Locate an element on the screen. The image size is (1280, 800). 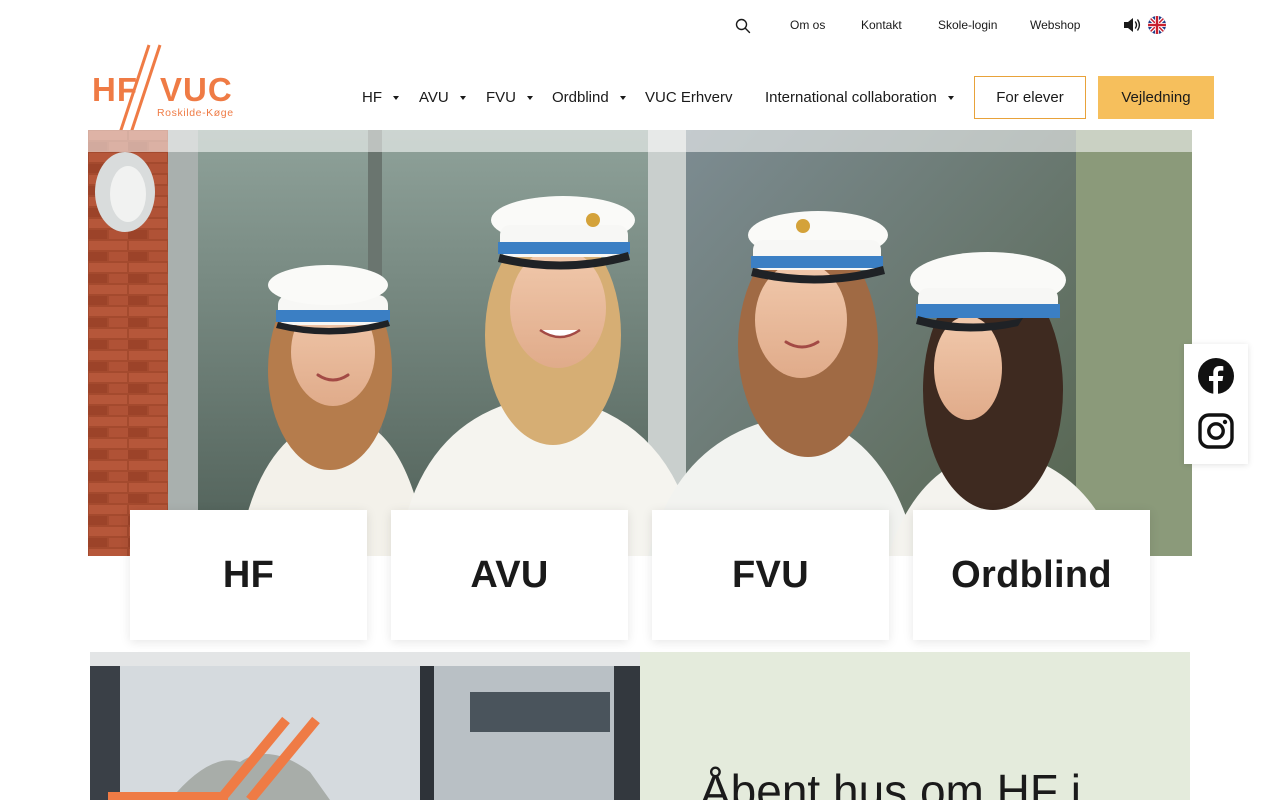
open-house-panel: Åbent hus om HF i is located at coordinates (915, 726).